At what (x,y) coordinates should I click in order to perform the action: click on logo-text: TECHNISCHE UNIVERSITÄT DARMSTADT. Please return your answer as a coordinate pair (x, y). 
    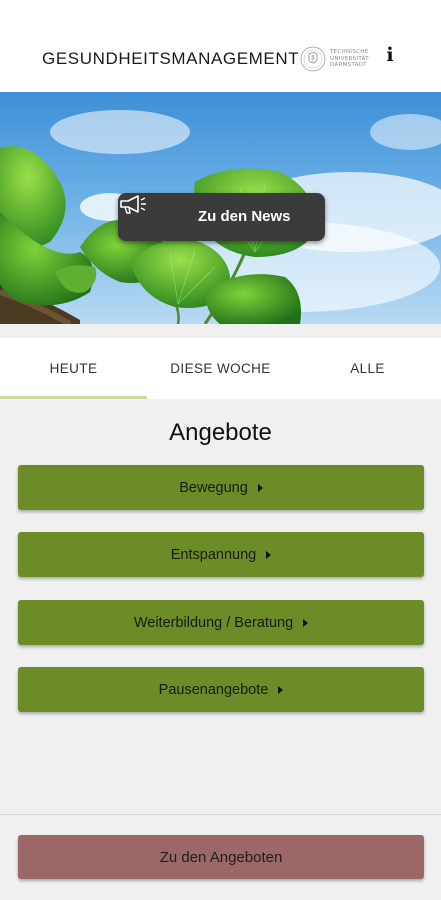
    Looking at the image, I should click on (349, 58).